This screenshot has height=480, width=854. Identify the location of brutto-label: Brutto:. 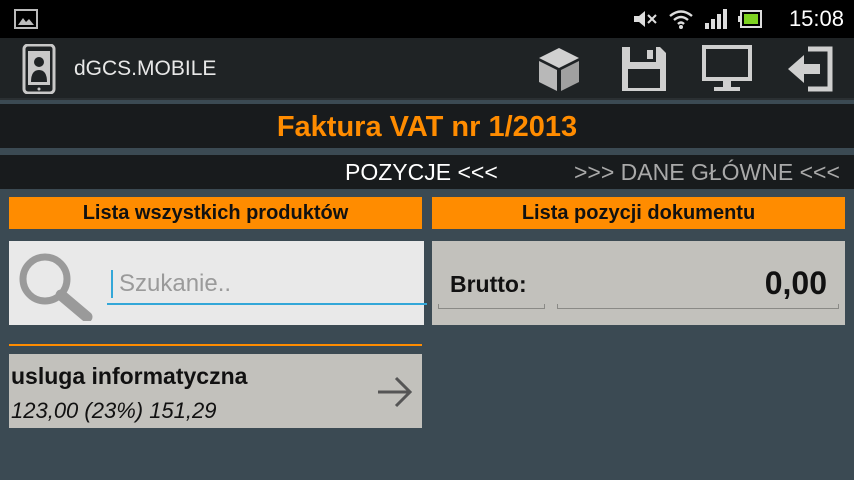
(488, 284).